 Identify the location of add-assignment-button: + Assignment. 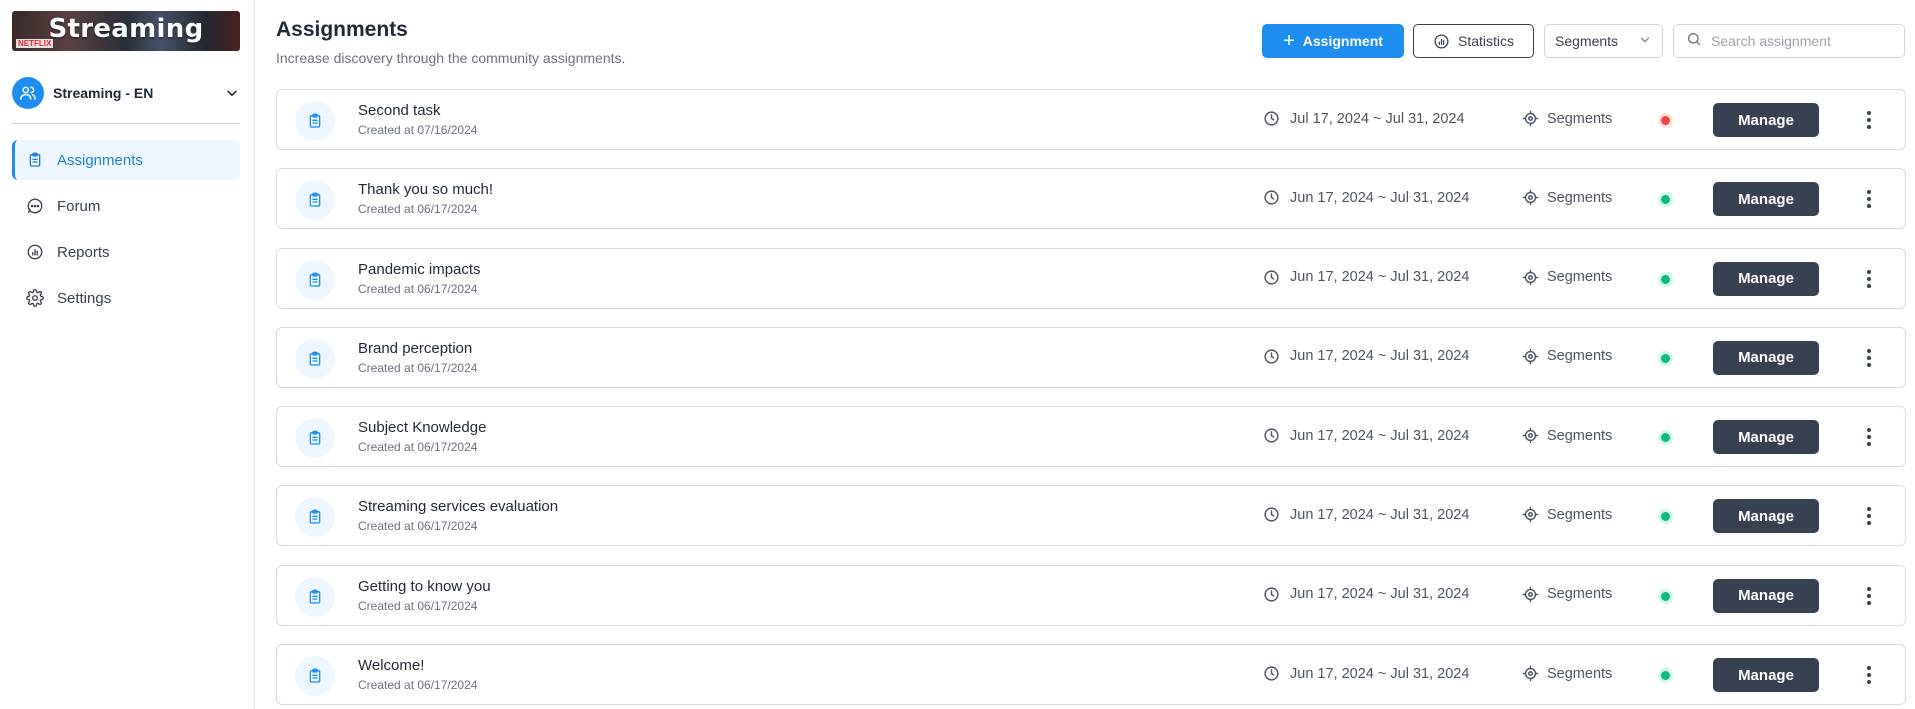
(1333, 41).